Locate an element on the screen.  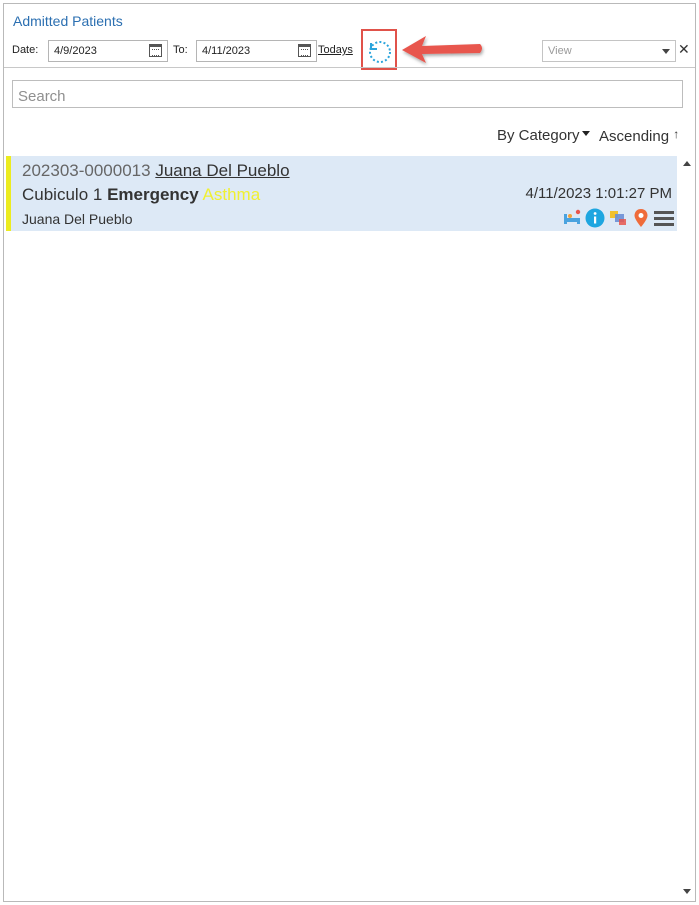
date-to-value: 4/11/2023 is located at coordinates (226, 51).